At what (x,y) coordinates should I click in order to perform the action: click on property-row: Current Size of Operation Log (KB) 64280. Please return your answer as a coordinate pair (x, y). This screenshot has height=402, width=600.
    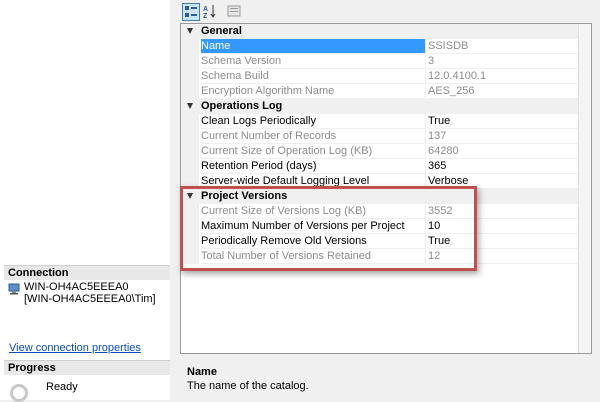
    Looking at the image, I should click on (381, 151).